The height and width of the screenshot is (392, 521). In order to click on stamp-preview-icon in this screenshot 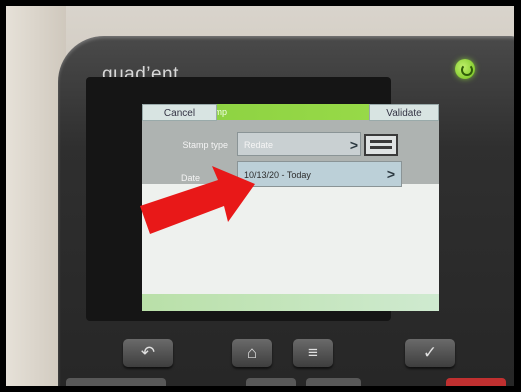, I will do `click(381, 145)`.